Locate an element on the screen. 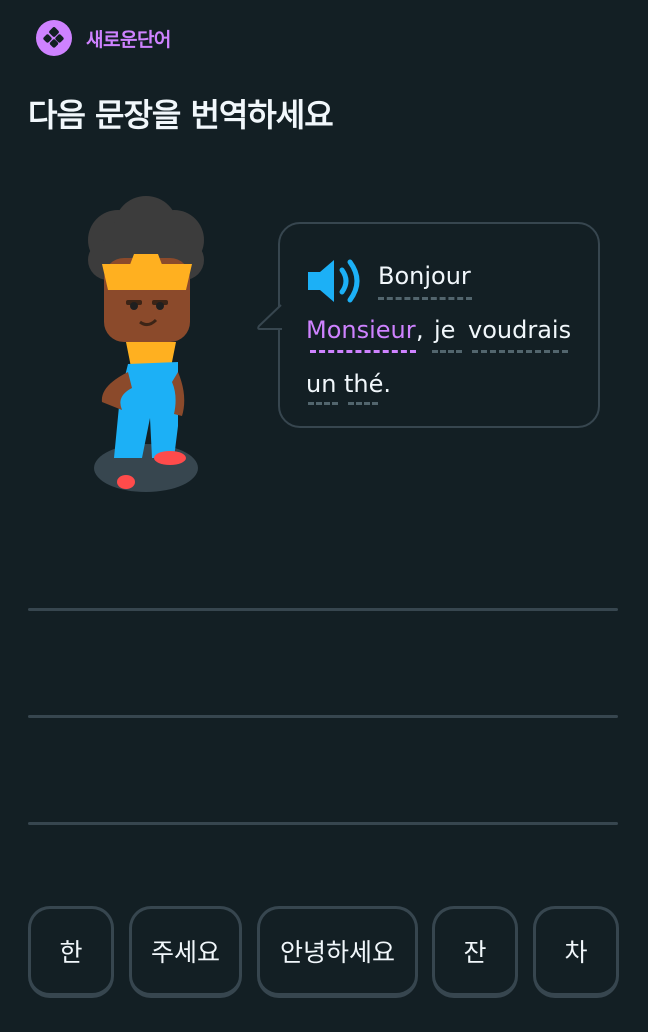  new-word-token: Monsieur is located at coordinates (361, 330).